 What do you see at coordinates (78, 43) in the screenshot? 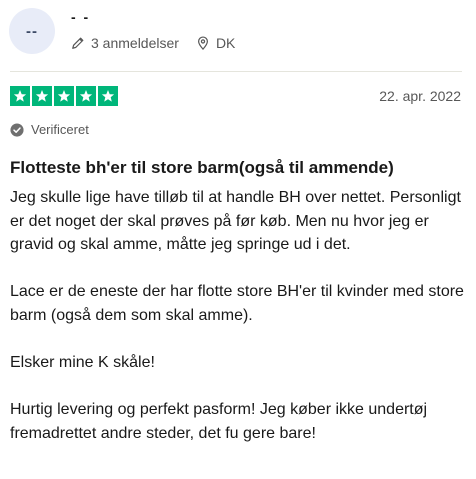
I see `pencil-icon` at bounding box center [78, 43].